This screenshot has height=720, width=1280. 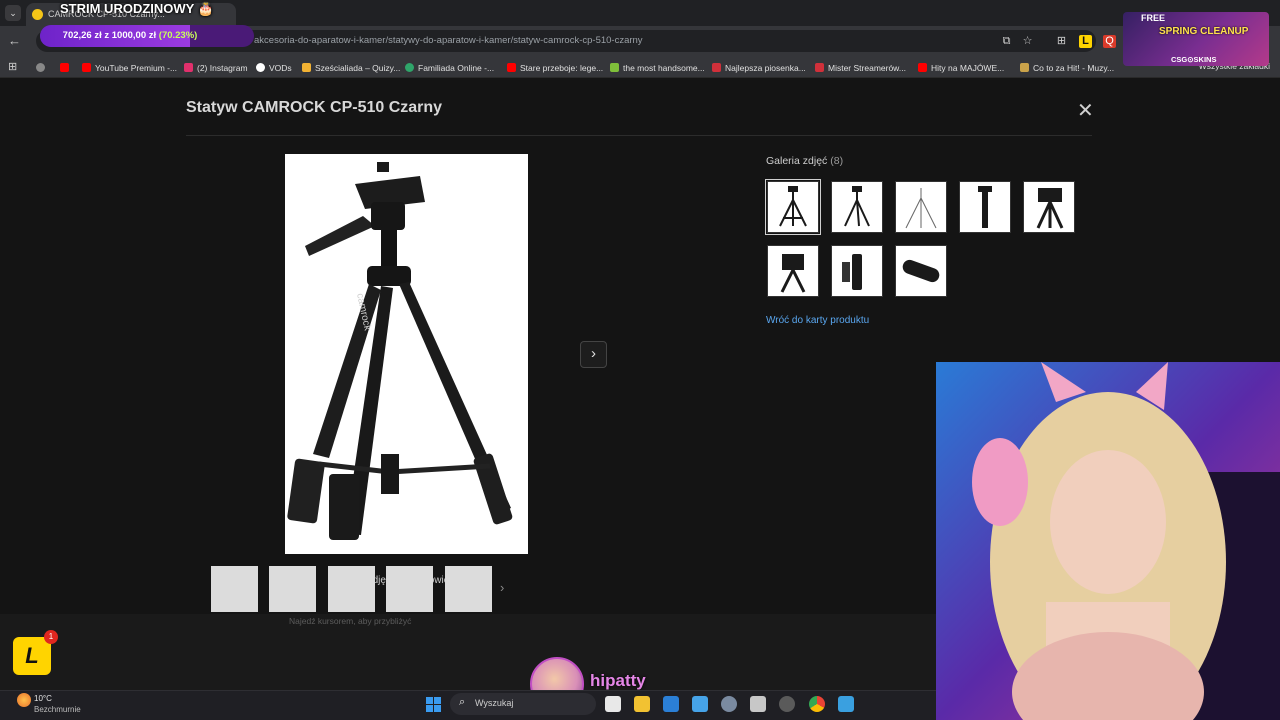 I want to click on tripod-head-thumb-icon, so click(x=1050, y=208).